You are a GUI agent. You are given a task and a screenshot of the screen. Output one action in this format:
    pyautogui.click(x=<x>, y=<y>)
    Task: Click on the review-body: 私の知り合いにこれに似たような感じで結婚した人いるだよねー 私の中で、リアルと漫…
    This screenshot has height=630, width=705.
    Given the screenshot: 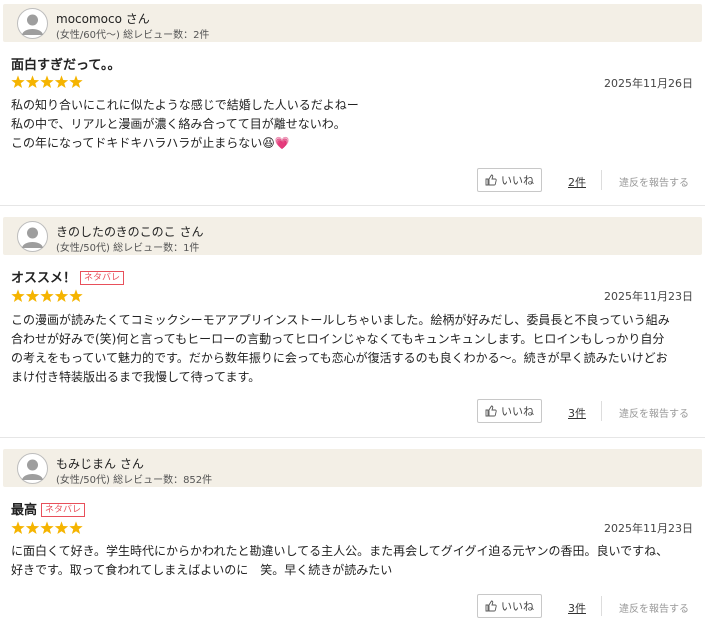 What is the action you would take?
    pyautogui.click(x=355, y=124)
    